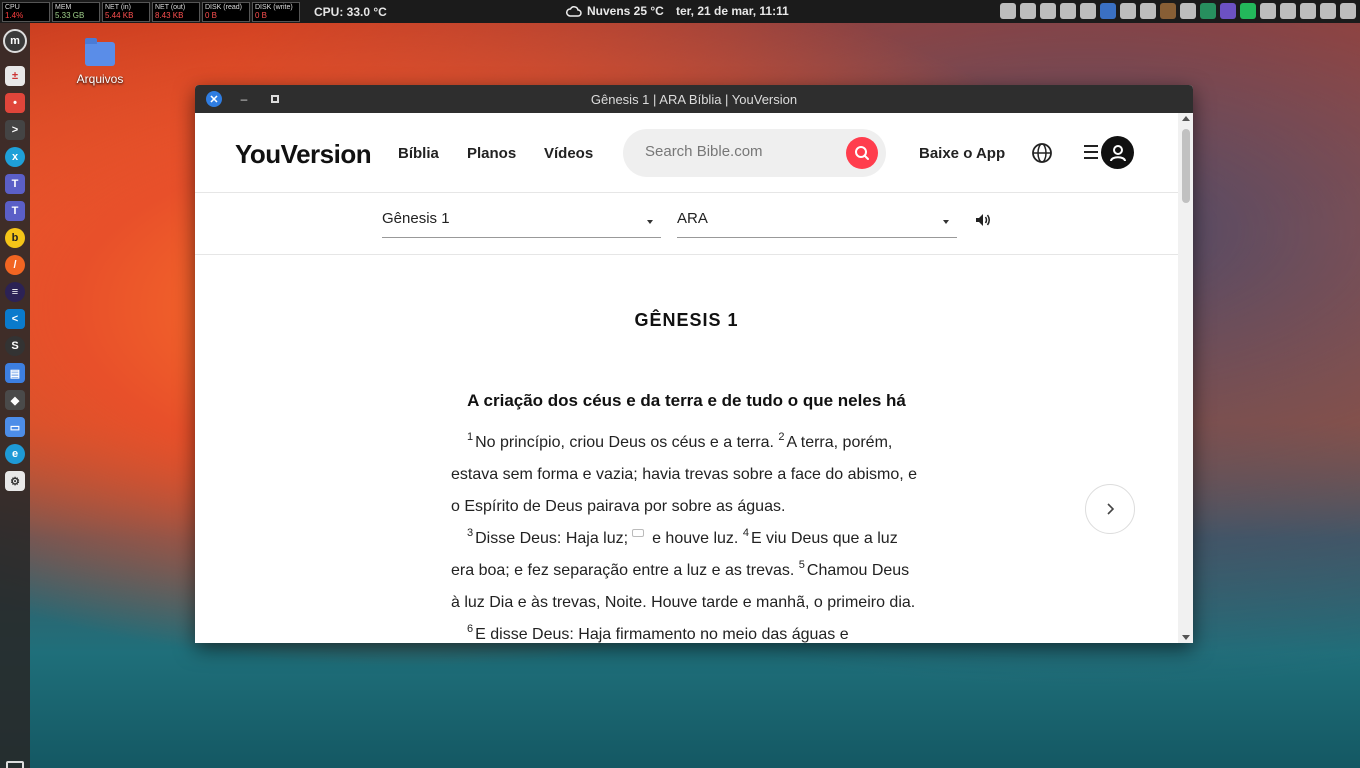  What do you see at coordinates (15, 292) in the screenshot?
I see `eclipse-icon: ≡` at bounding box center [15, 292].